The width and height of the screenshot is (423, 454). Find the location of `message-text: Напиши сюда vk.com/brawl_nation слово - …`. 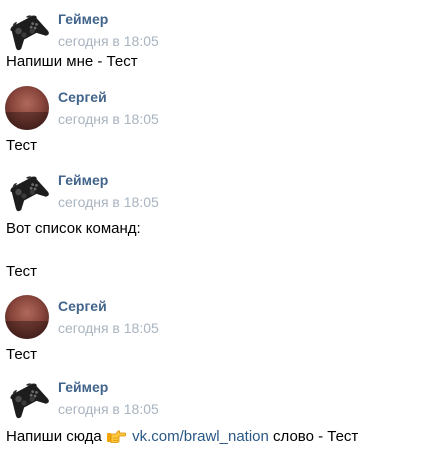

message-text: Напиши сюда vk.com/brawl_nation слово - … is located at coordinates (182, 438).